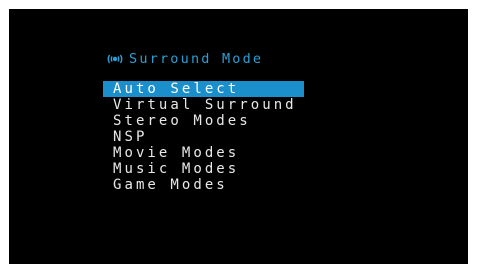 Image resolution: width=477 pixels, height=273 pixels. I want to click on menu-item-stereo-modes: Stereo Modes, so click(203, 121).